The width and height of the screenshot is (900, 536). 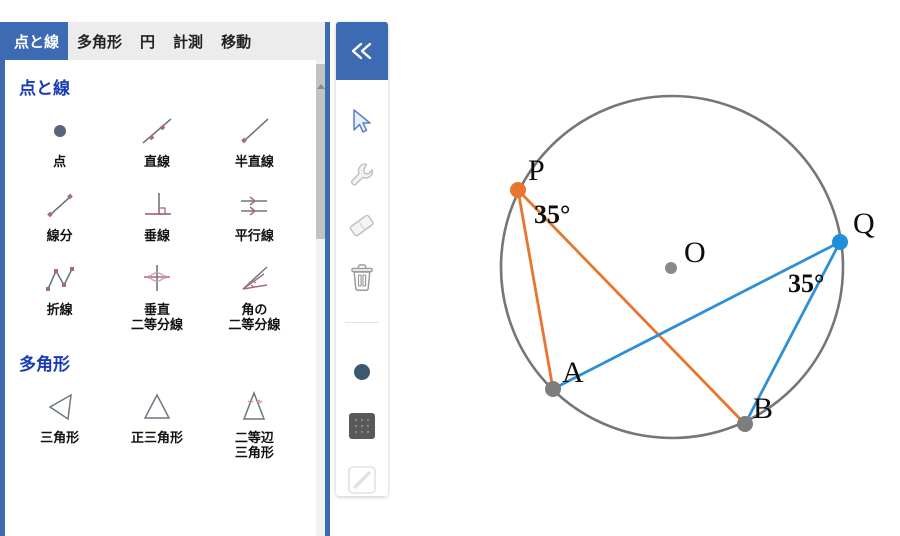 I want to click on point-B, so click(x=745, y=424).